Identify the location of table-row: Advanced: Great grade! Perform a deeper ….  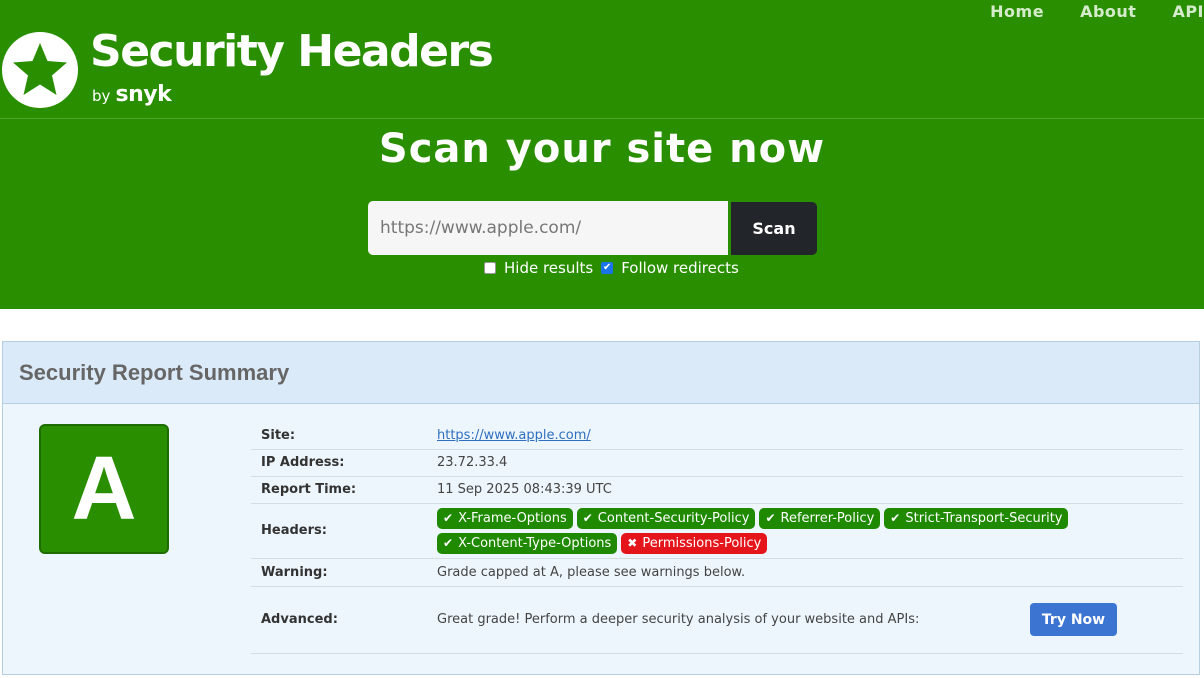
(717, 620).